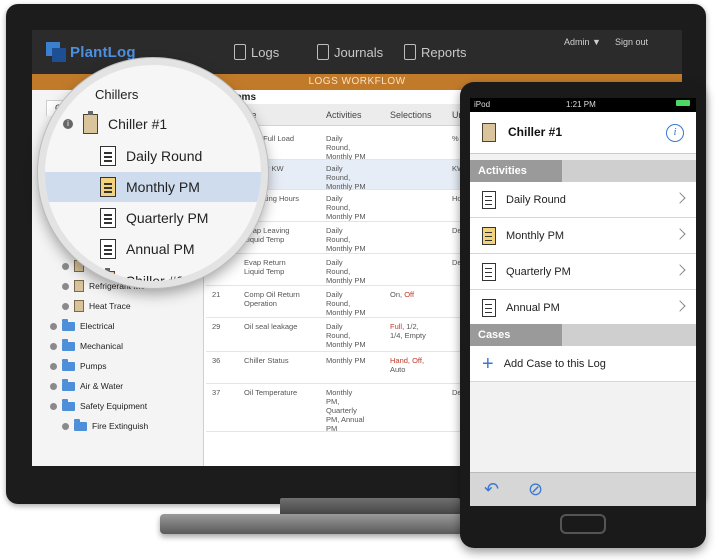 The height and width of the screenshot is (560, 720). Describe the element at coordinates (583, 524) in the screenshot. I see `home-button` at that location.